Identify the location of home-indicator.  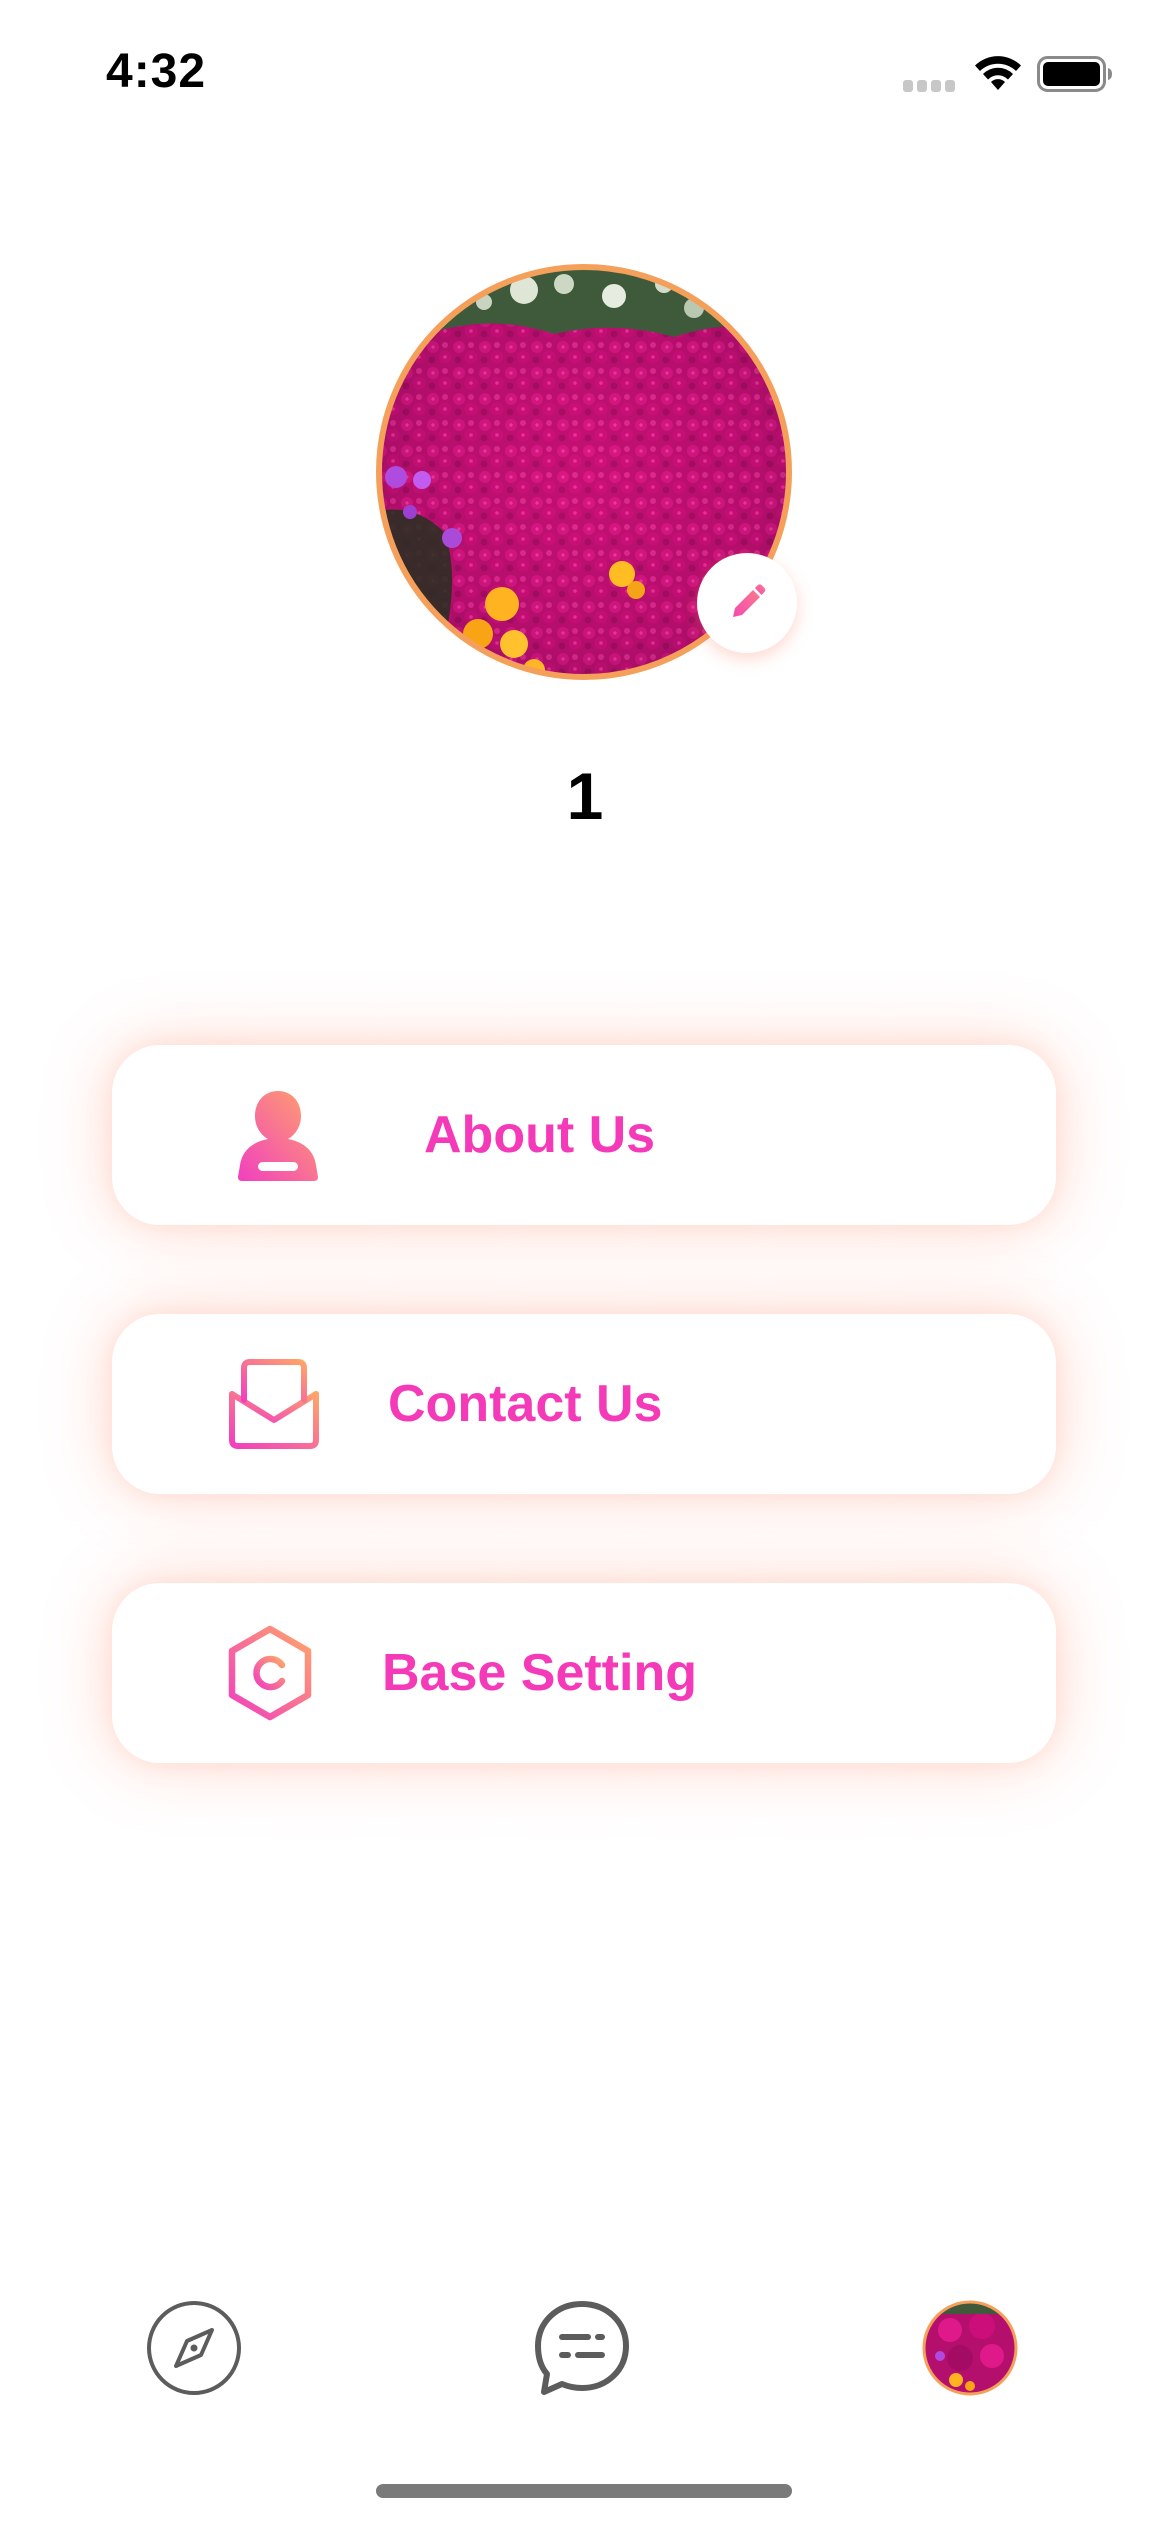
(584, 2491).